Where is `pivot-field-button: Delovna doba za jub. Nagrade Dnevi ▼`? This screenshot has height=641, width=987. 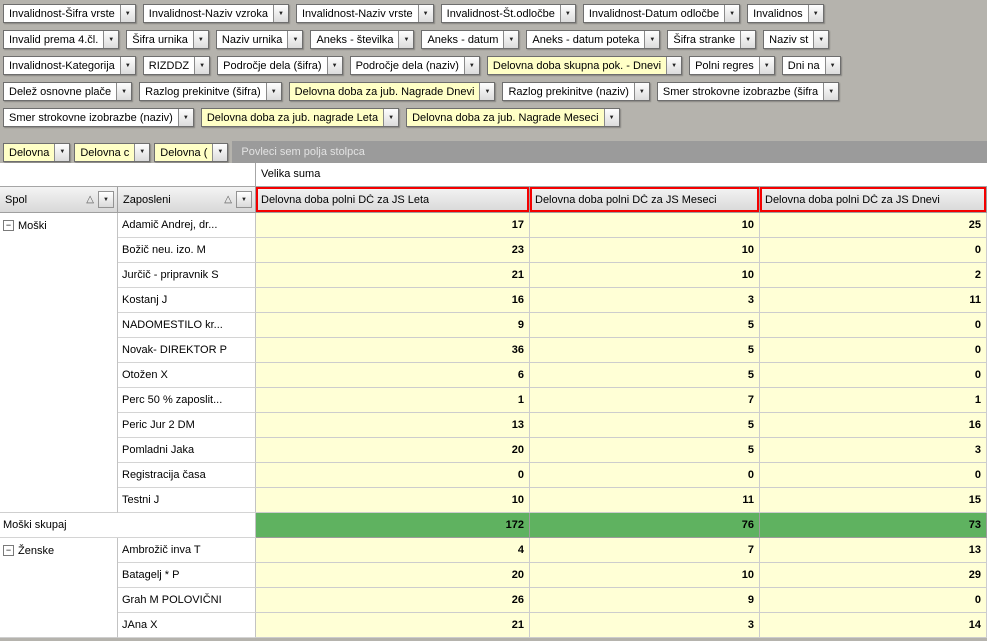 pivot-field-button: Delovna doba za jub. Nagrade Dnevi ▼ is located at coordinates (392, 91).